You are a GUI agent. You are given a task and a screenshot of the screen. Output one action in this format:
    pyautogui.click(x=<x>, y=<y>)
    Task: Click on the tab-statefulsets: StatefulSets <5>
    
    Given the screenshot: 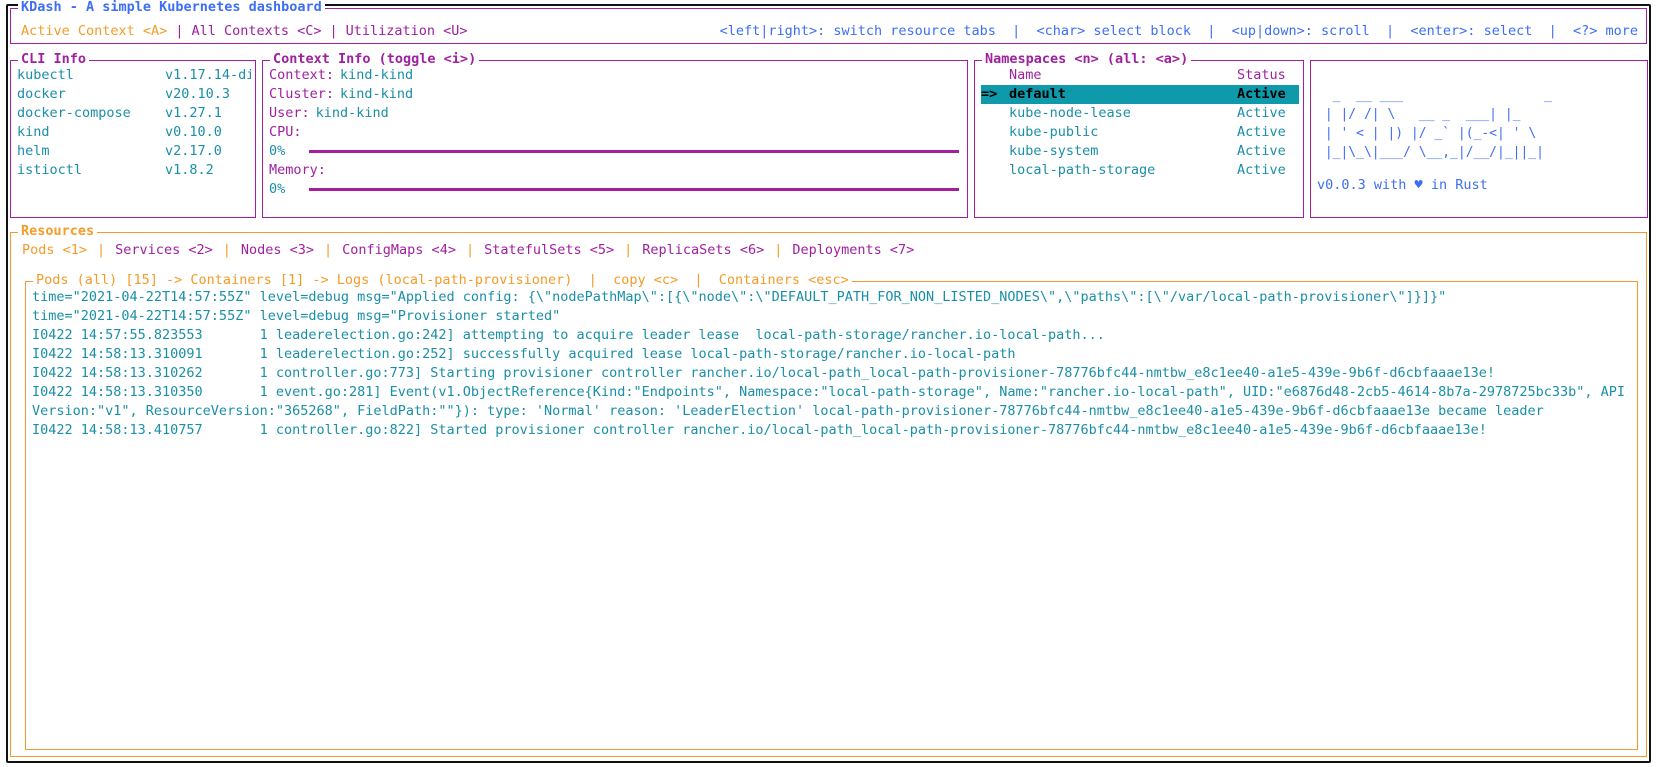 What is the action you would take?
    pyautogui.click(x=549, y=250)
    